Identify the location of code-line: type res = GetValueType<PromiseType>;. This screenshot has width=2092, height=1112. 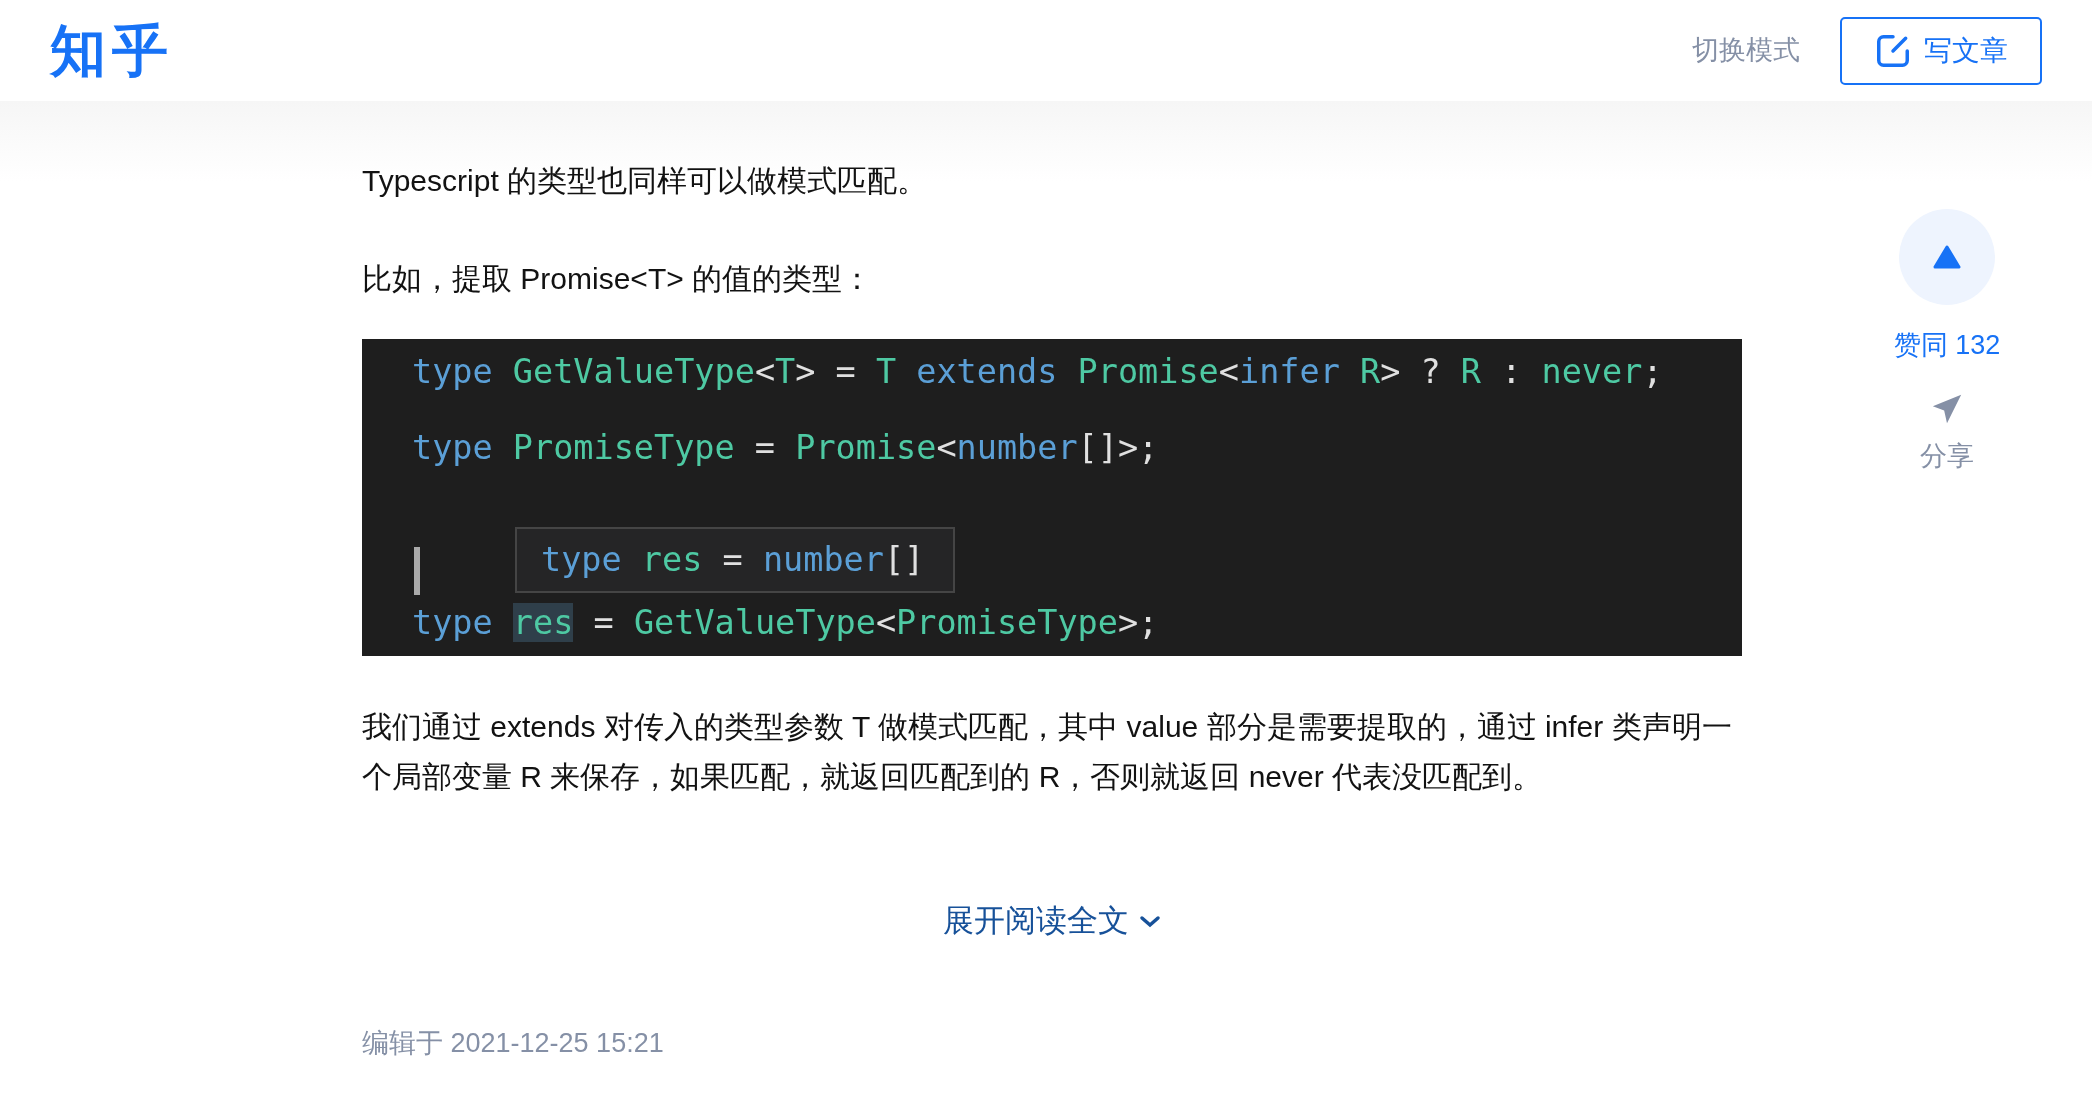
(785, 622).